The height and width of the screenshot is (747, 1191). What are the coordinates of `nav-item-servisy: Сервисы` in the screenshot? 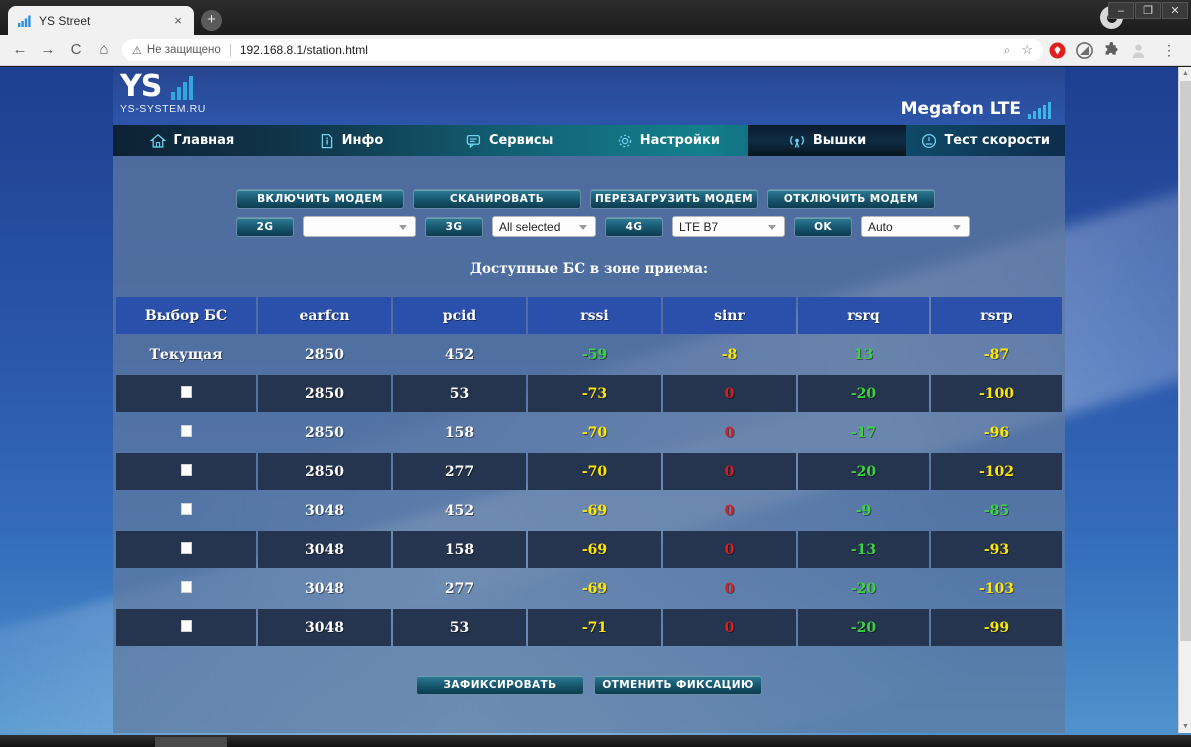 It's located at (509, 140).